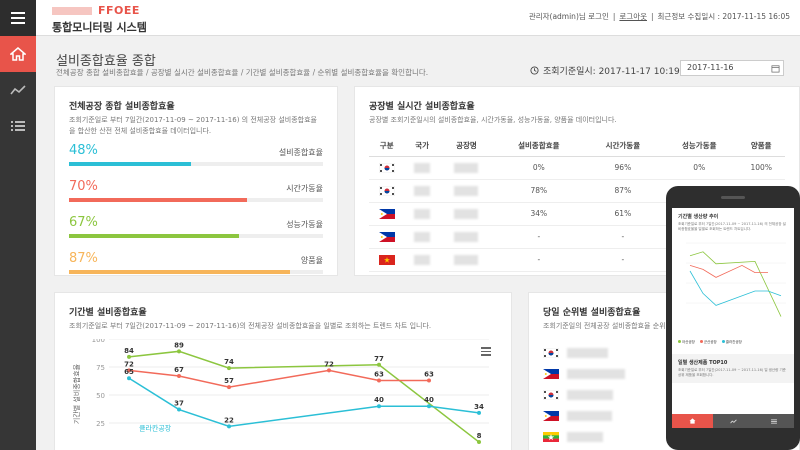 The height and width of the screenshot is (450, 800). Describe the element at coordinates (99, 27) in the screenshot. I see `system-title: 통합모니터링 시스템` at that location.